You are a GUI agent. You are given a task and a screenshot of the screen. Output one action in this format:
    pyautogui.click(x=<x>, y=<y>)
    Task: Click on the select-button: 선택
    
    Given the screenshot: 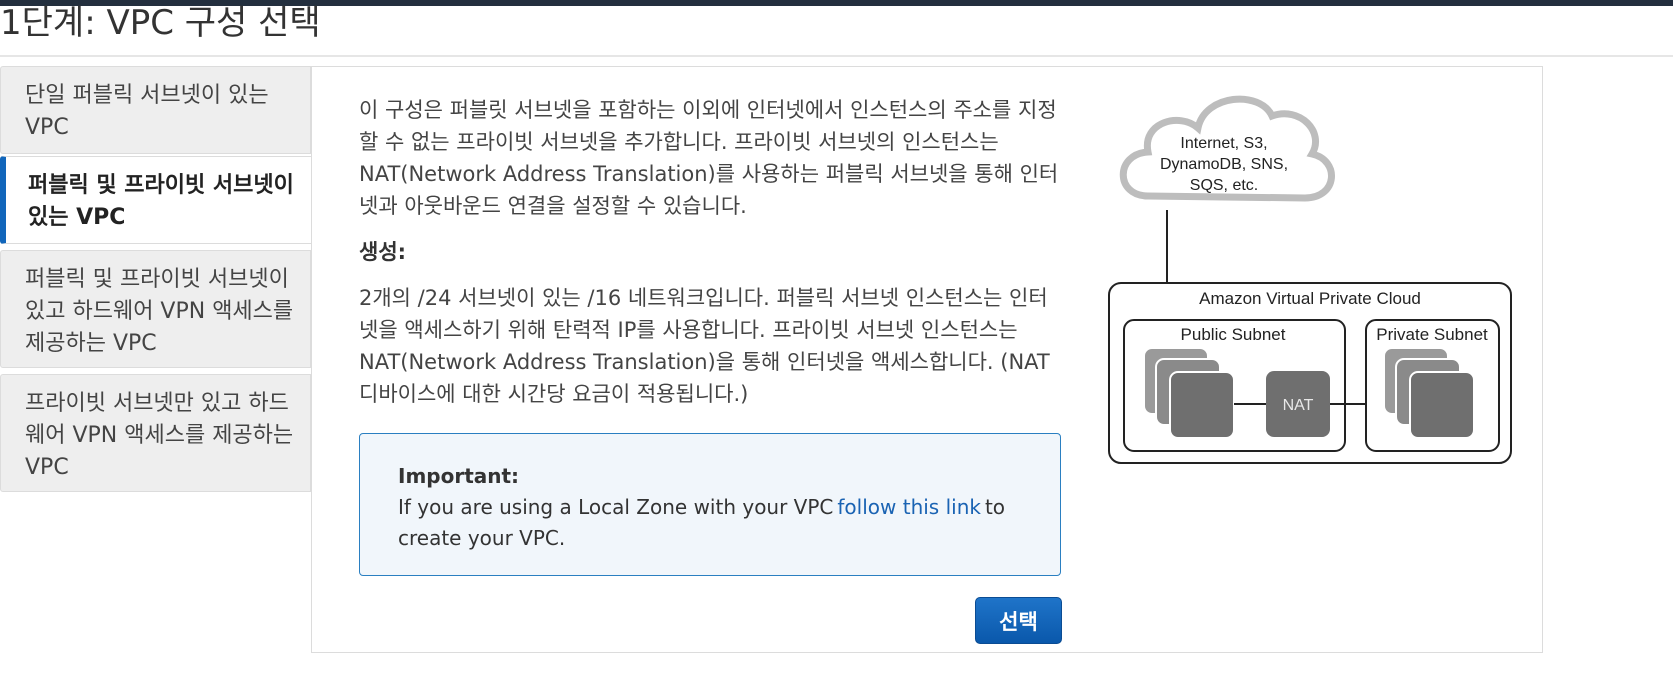 What is the action you would take?
    pyautogui.click(x=1018, y=620)
    